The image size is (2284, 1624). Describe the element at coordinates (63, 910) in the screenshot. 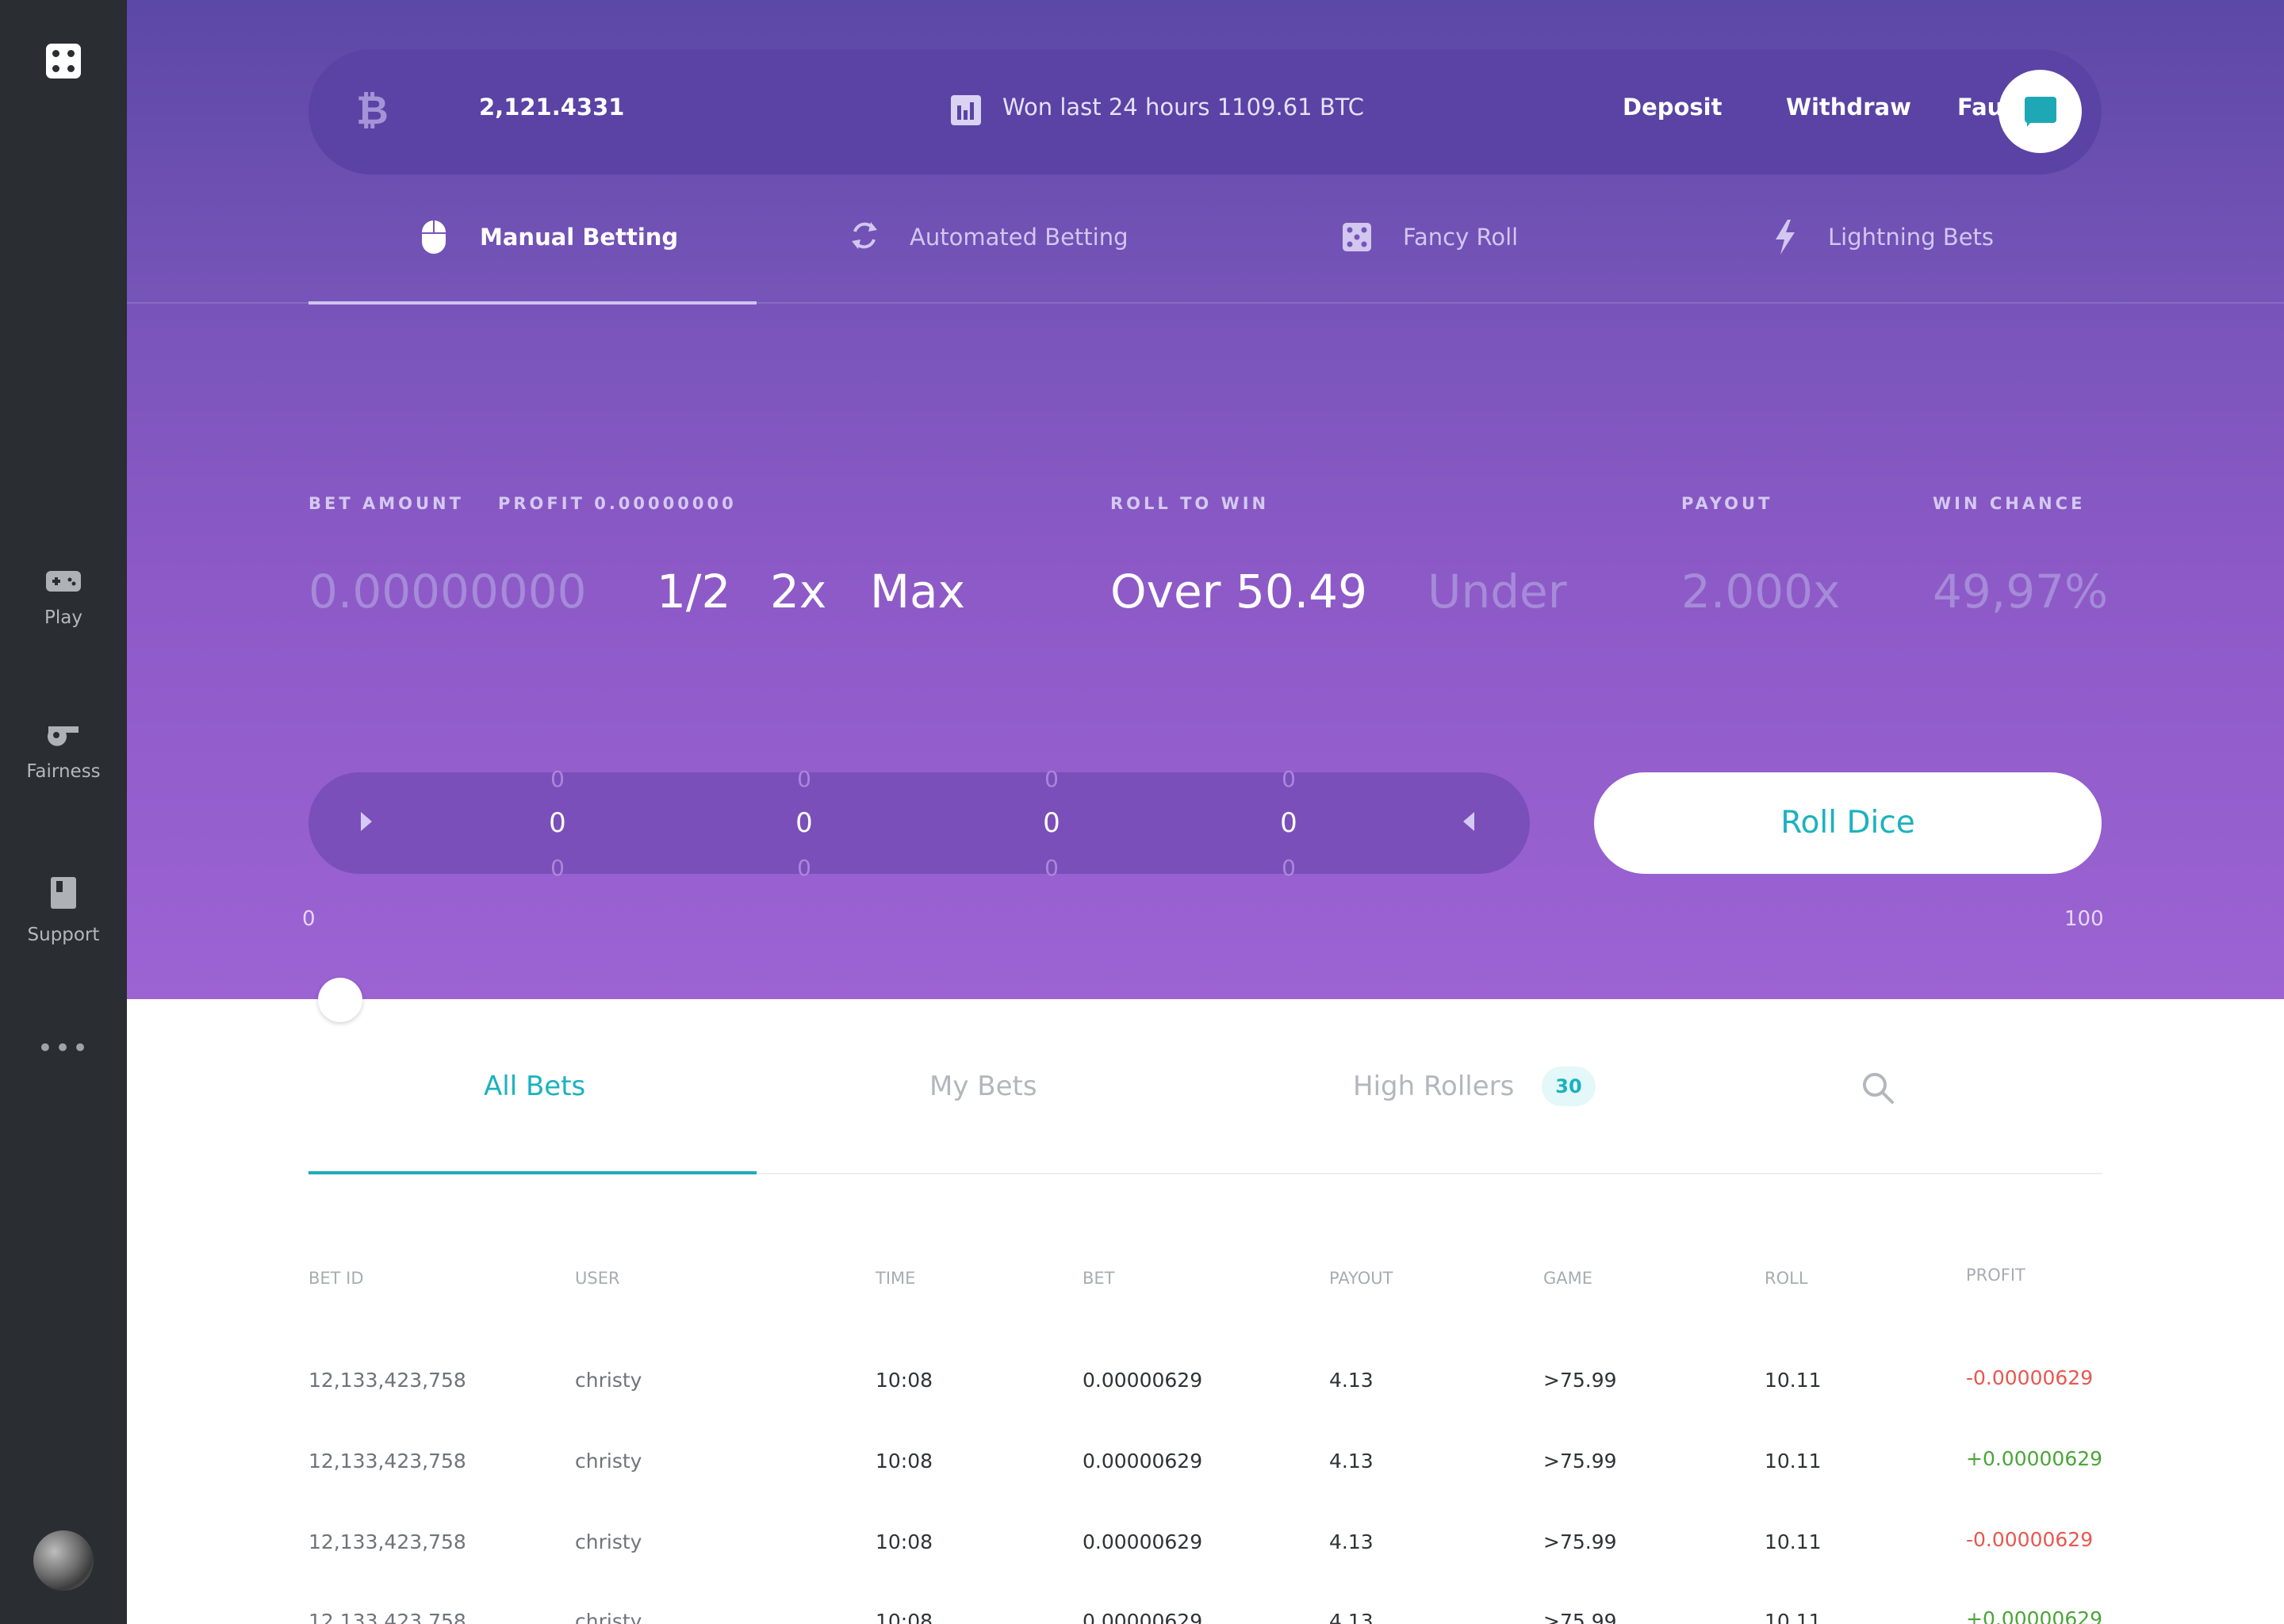

I see `sidebar-item-support: Support` at that location.